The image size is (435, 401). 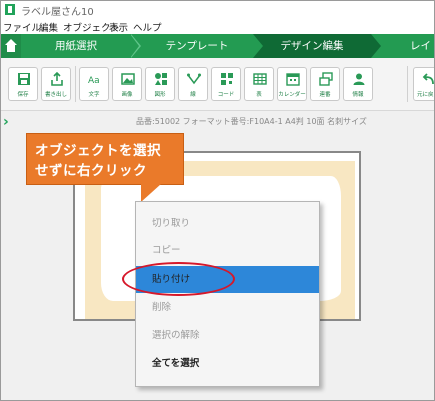 What do you see at coordinates (197, 46) in the screenshot?
I see `step-template: テンプレート` at bounding box center [197, 46].